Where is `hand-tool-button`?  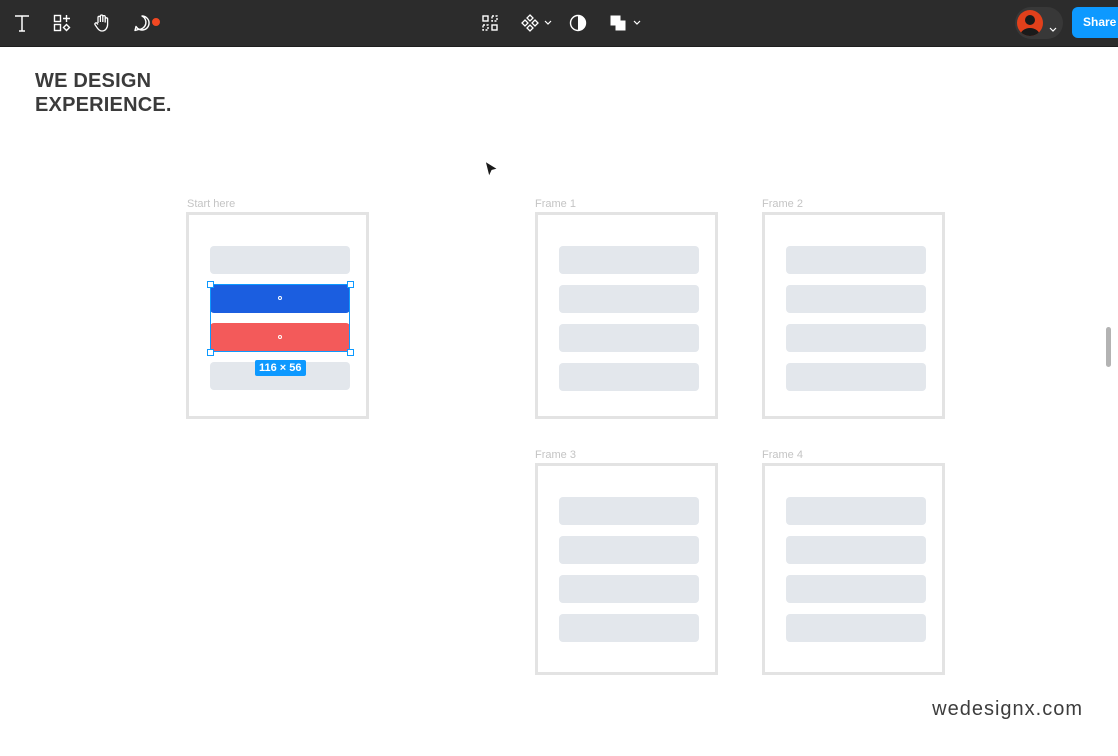 hand-tool-button is located at coordinates (102, 23).